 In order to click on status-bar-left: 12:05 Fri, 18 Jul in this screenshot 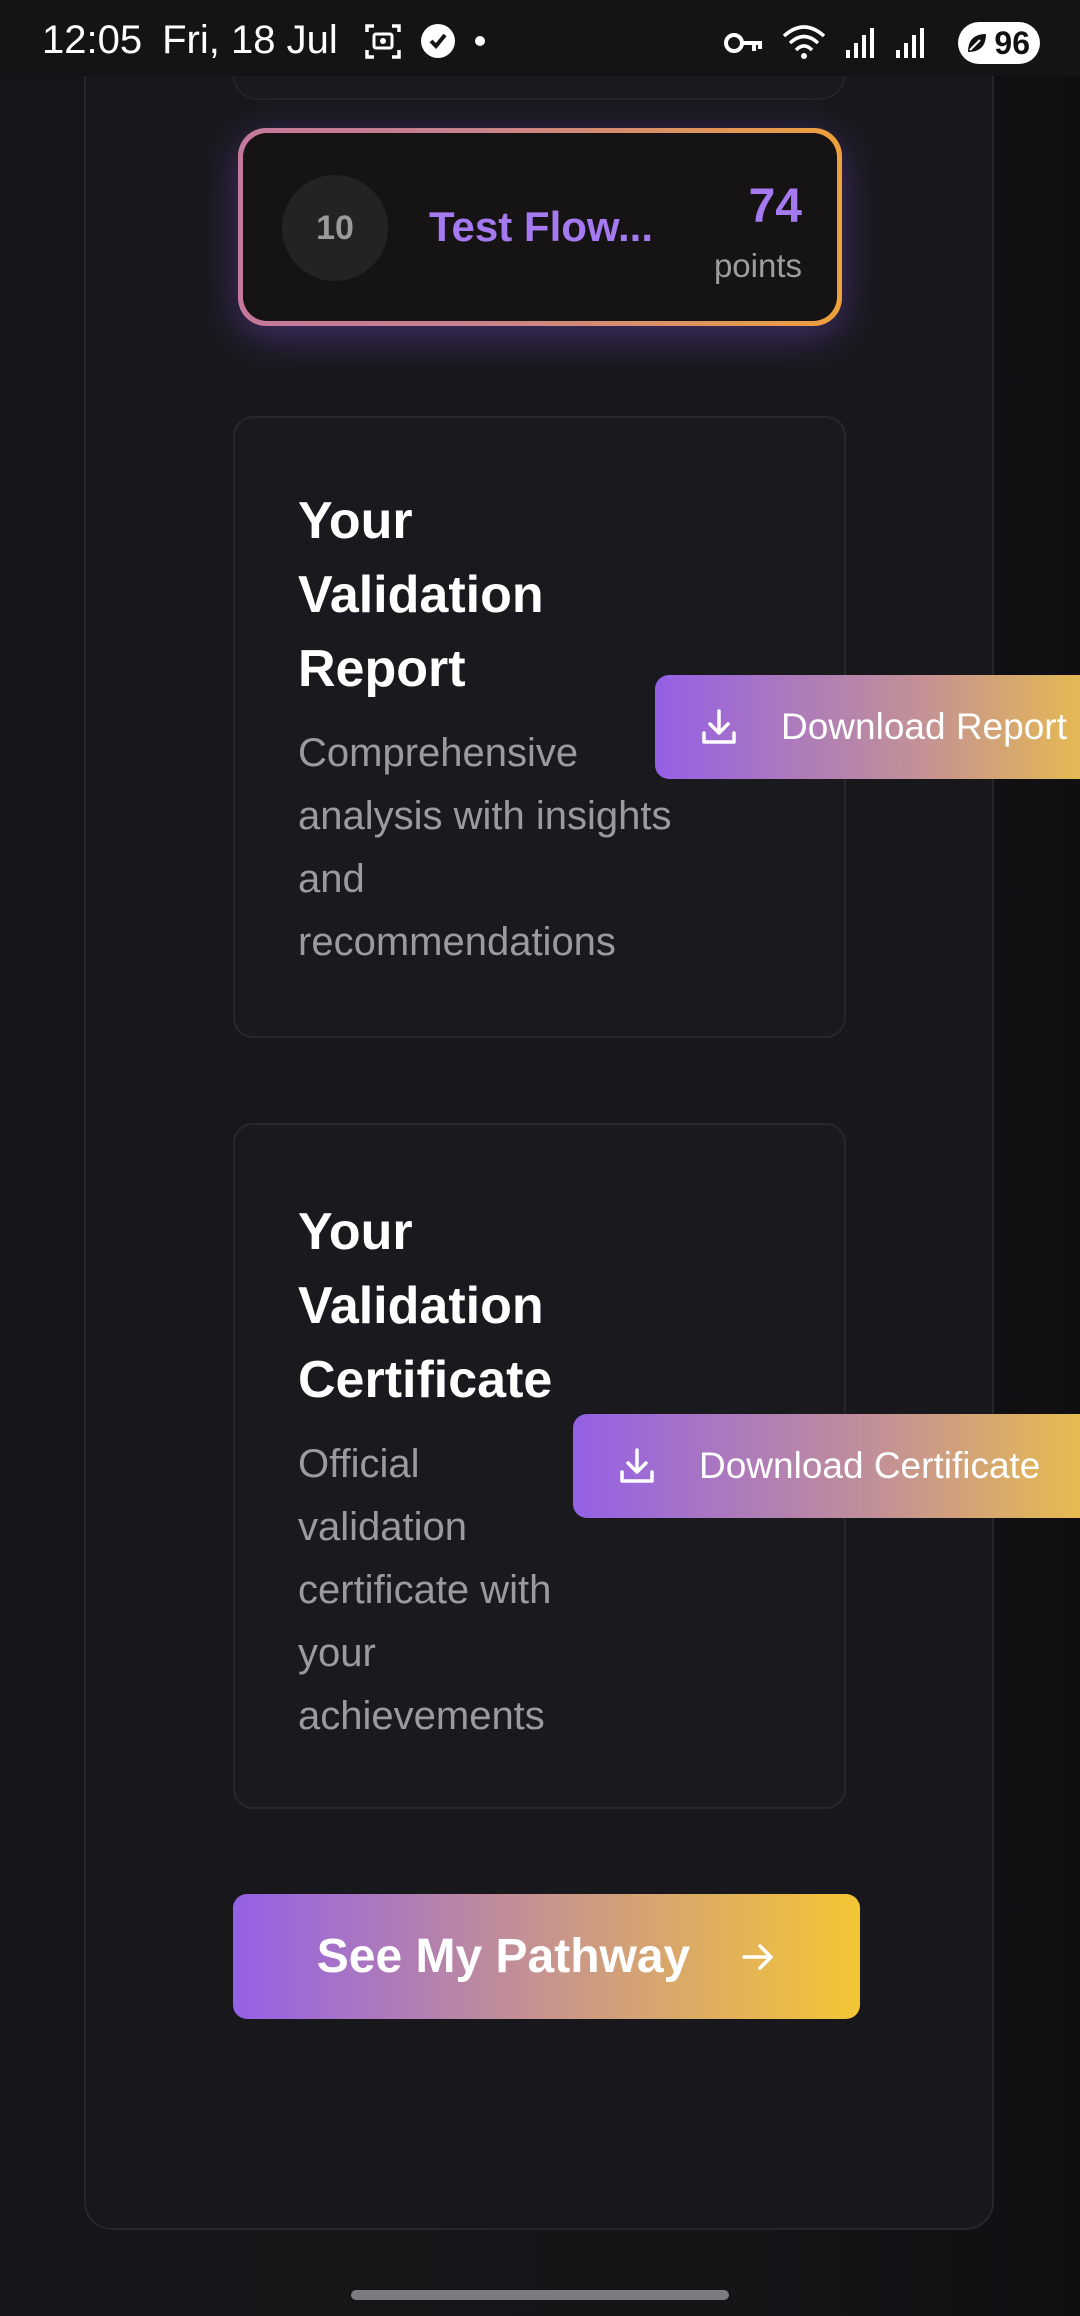, I will do `click(273, 40)`.